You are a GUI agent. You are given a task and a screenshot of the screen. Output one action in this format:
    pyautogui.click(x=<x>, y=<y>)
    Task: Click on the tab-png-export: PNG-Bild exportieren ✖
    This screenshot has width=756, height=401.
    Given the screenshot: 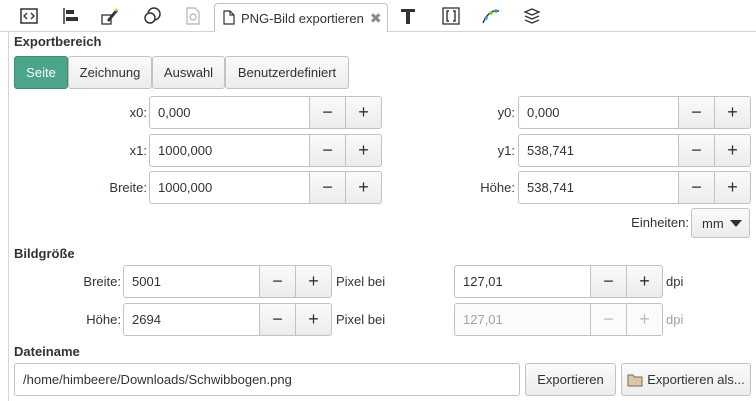 What is the action you would take?
    pyautogui.click(x=301, y=18)
    